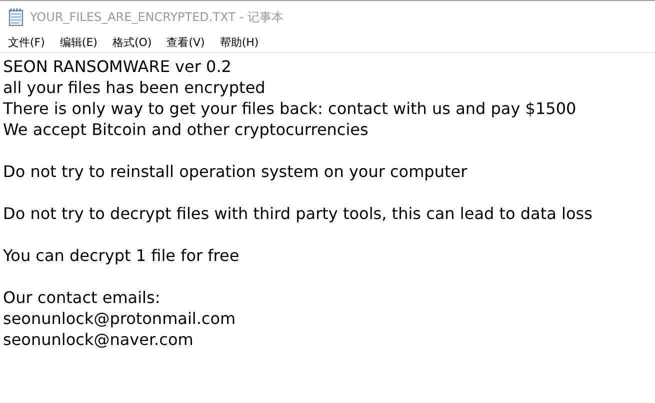  What do you see at coordinates (117, 66) in the screenshot?
I see `text-line: SEON RANSOMWARE ver 0.2` at bounding box center [117, 66].